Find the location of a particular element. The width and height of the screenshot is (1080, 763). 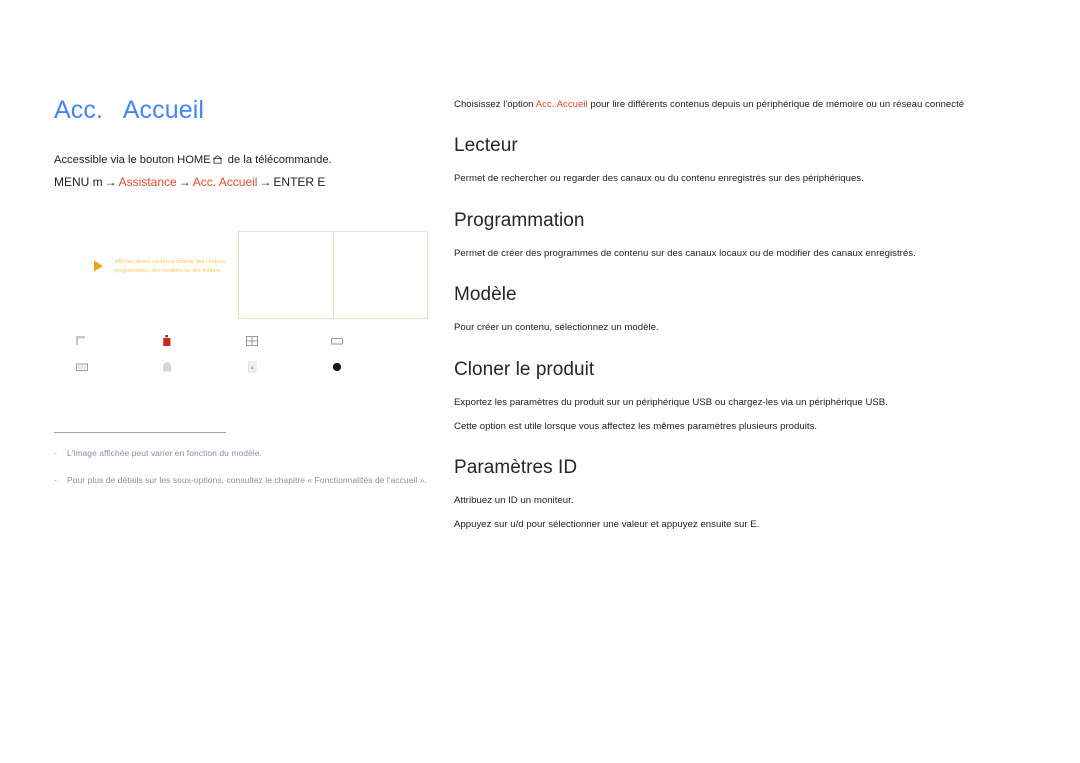

menu-path-arrow-3: → is located at coordinates (265, 181).